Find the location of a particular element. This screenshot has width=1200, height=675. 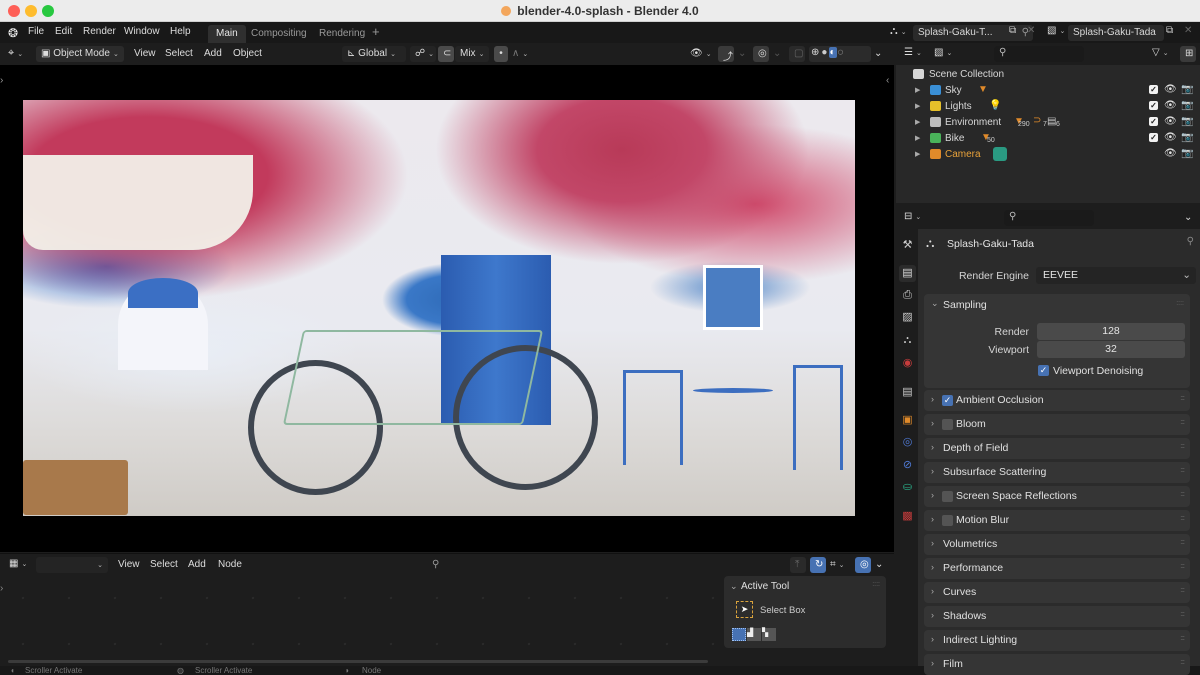

view-layer-tab-icon: ▨ is located at coordinates (907, 317).